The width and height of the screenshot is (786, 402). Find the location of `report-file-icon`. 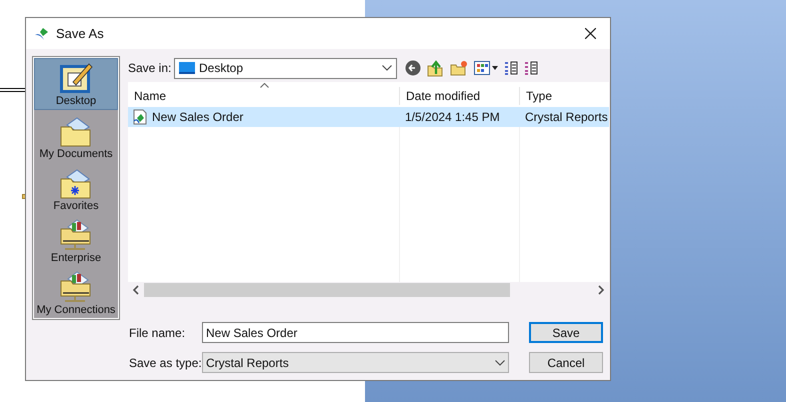

report-file-icon is located at coordinates (140, 117).